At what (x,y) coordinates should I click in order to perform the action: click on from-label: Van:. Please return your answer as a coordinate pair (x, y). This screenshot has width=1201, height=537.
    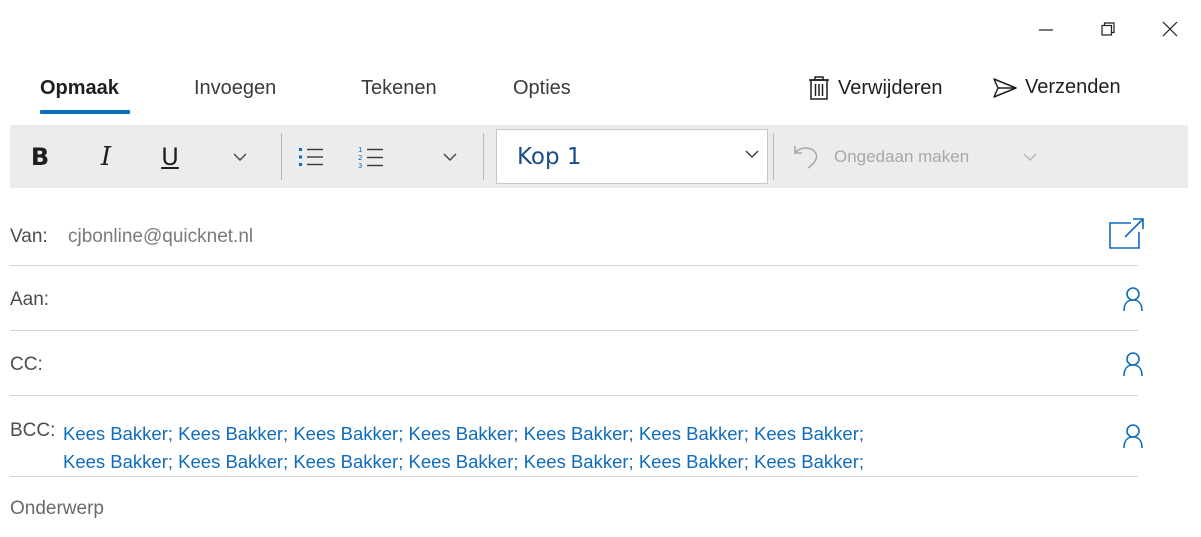
    Looking at the image, I should click on (29, 236).